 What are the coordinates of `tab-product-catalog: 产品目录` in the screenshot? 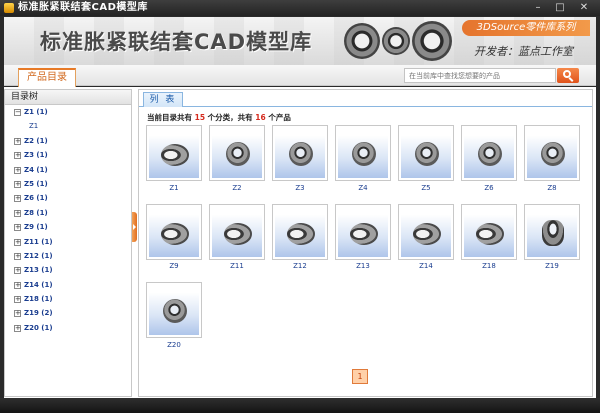 It's located at (47, 77).